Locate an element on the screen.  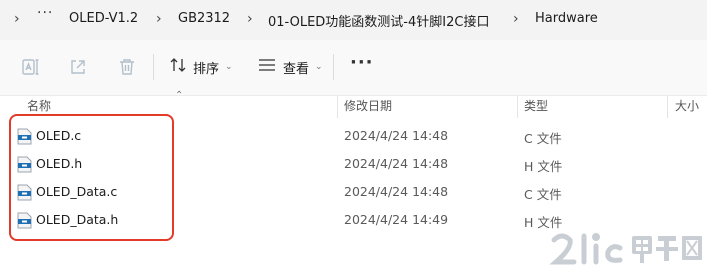
share-icon is located at coordinates (78, 67).